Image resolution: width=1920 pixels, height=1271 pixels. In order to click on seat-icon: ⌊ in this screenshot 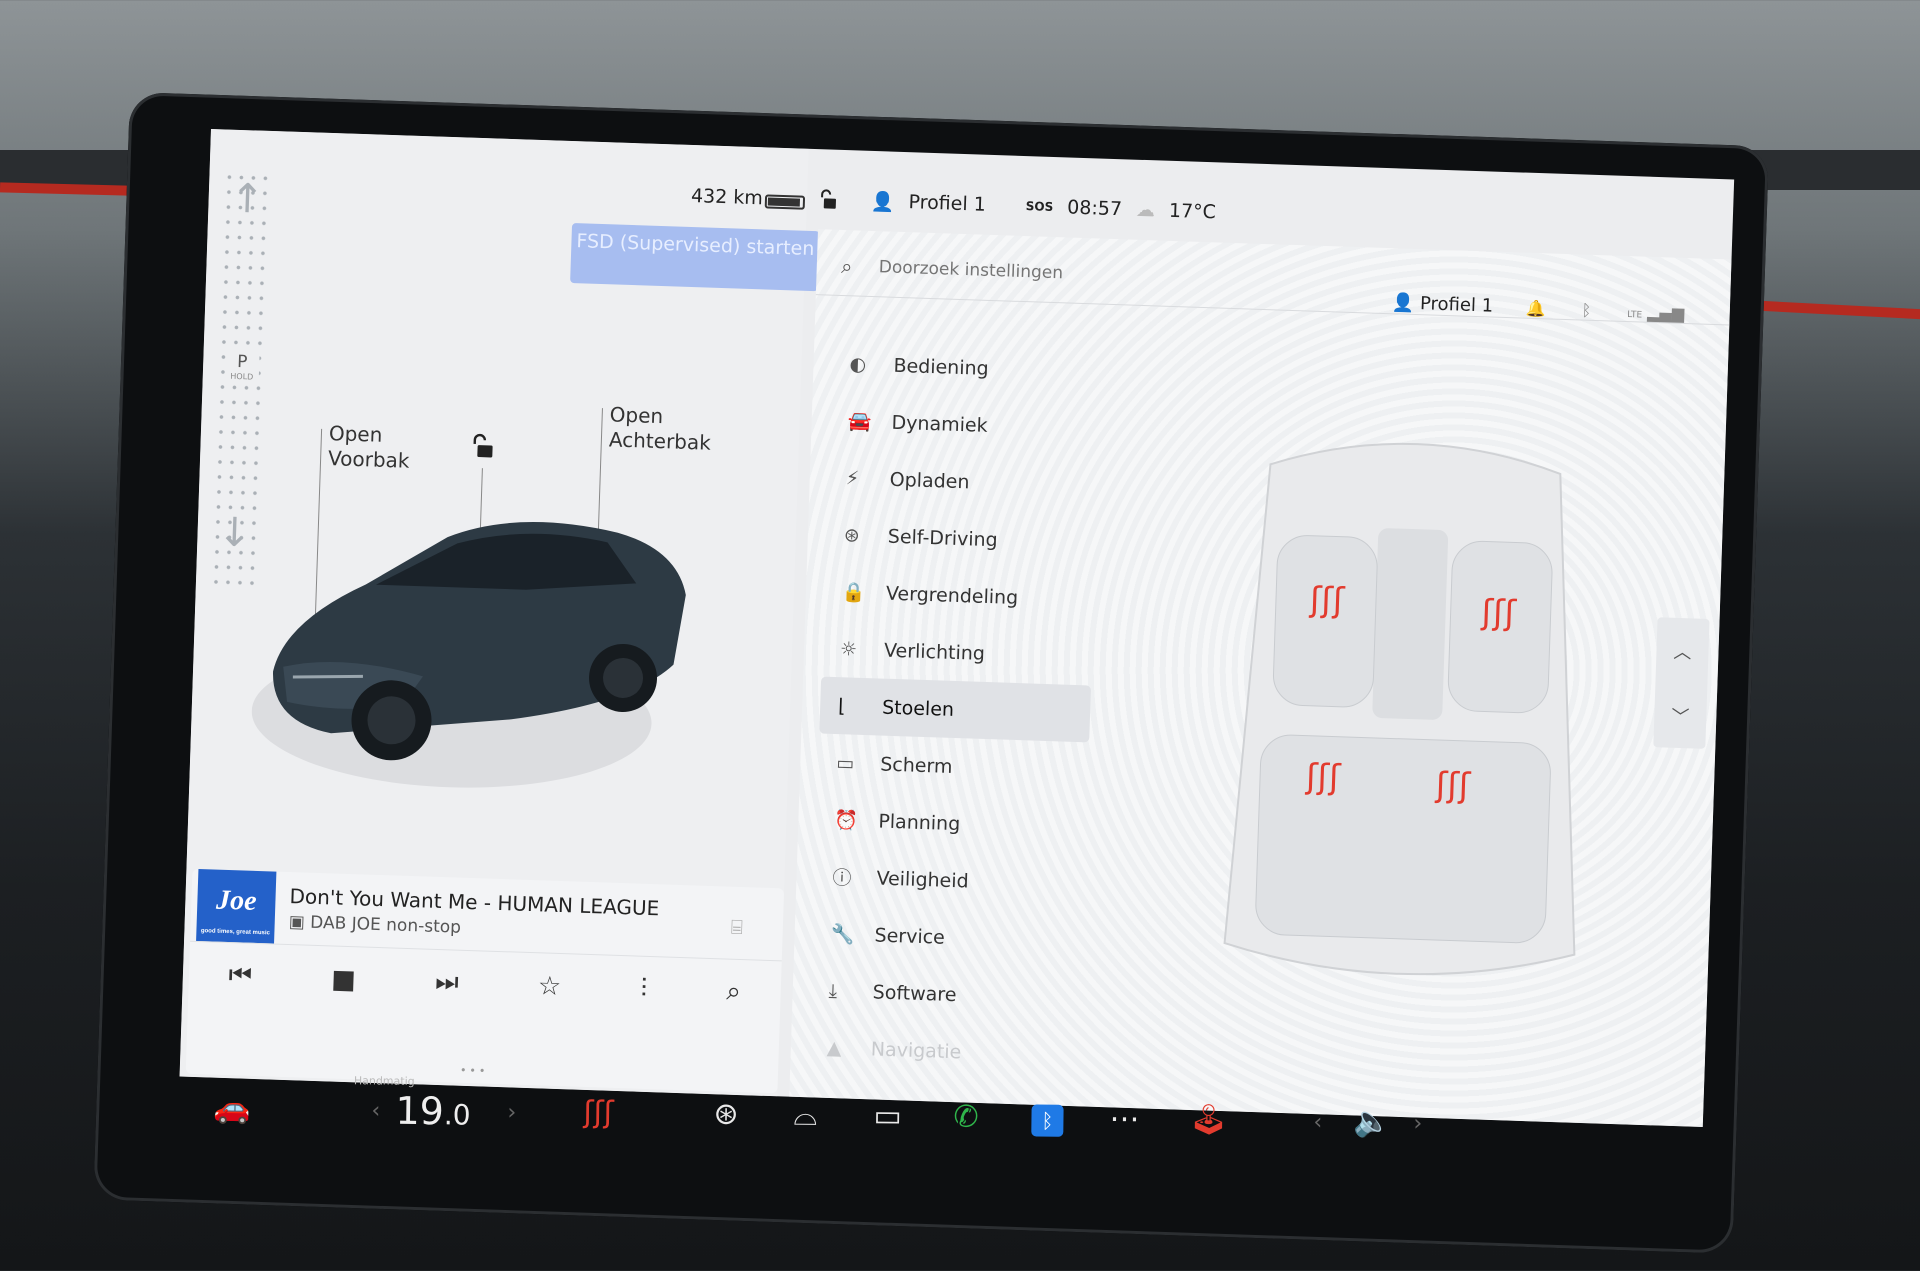, I will do `click(842, 705)`.